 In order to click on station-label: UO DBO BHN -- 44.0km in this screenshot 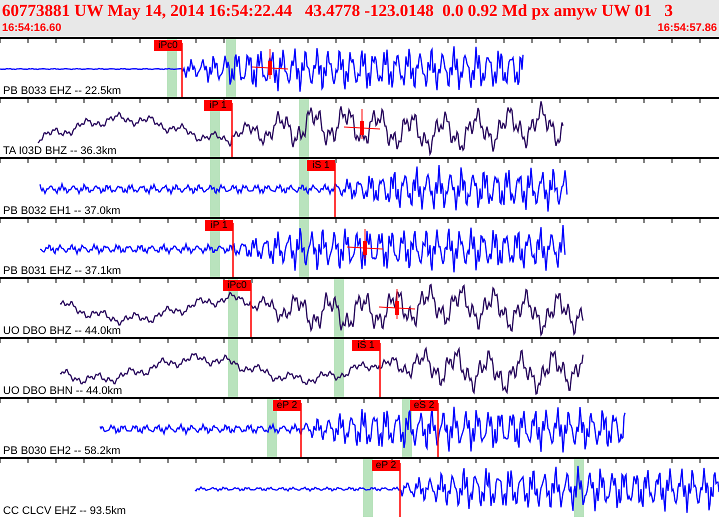, I will do `click(62, 391)`.